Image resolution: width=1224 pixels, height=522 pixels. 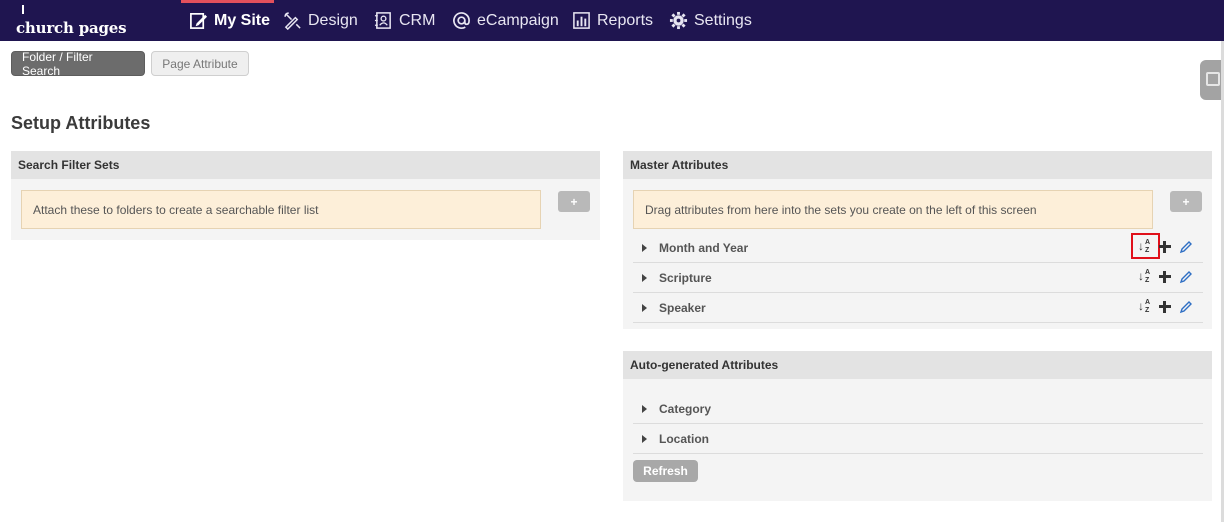 I want to click on nav-label: My Site, so click(x=242, y=20).